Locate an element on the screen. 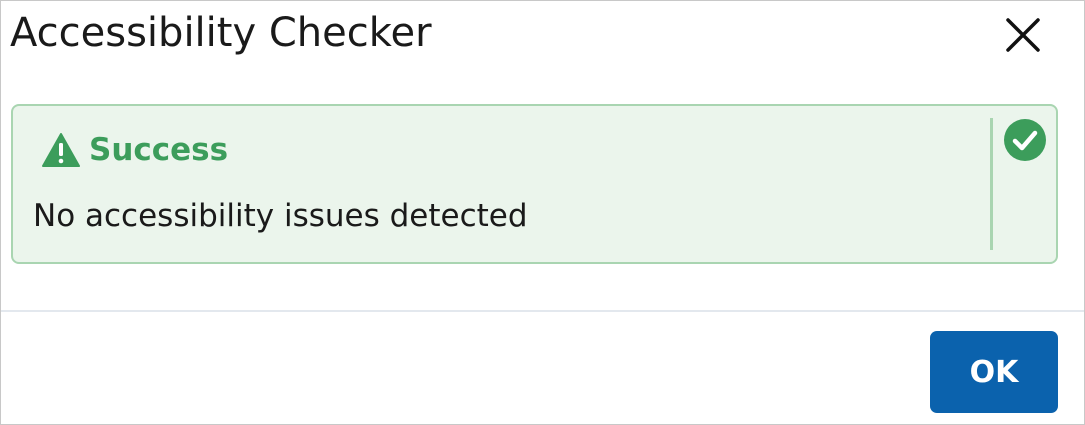 This screenshot has width=1085, height=425. check-circle-icon is located at coordinates (1025, 140).